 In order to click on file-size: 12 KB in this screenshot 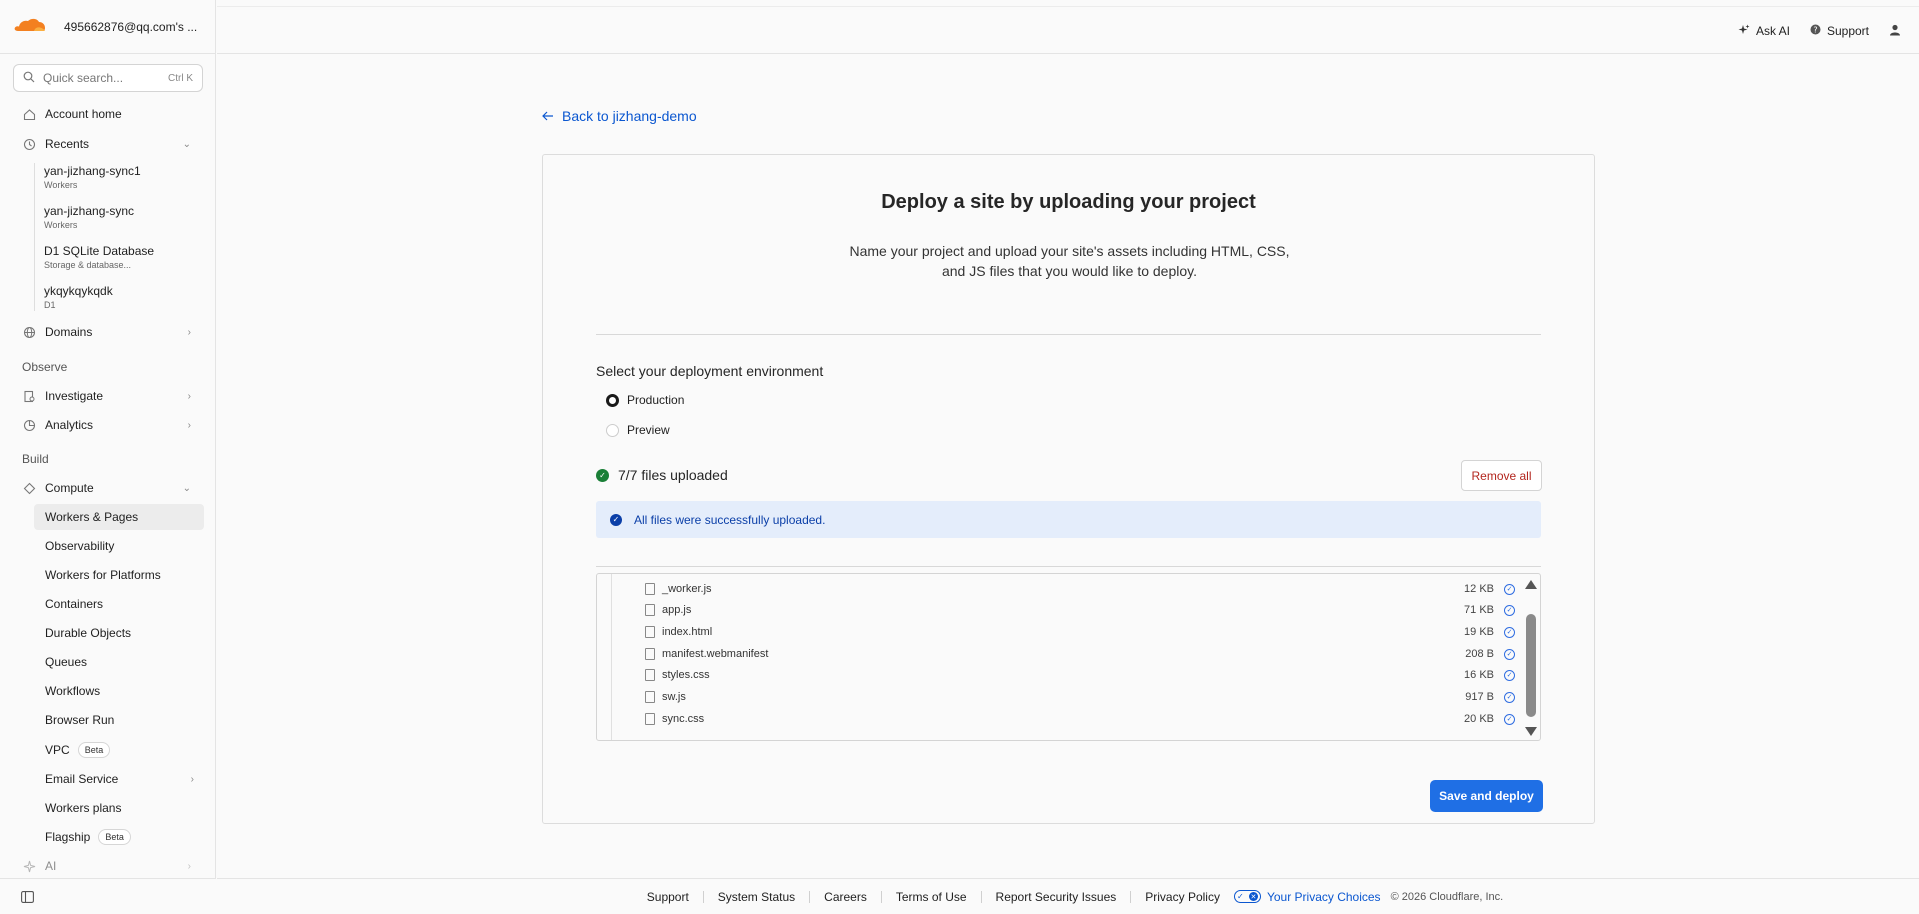, I will do `click(1479, 589)`.